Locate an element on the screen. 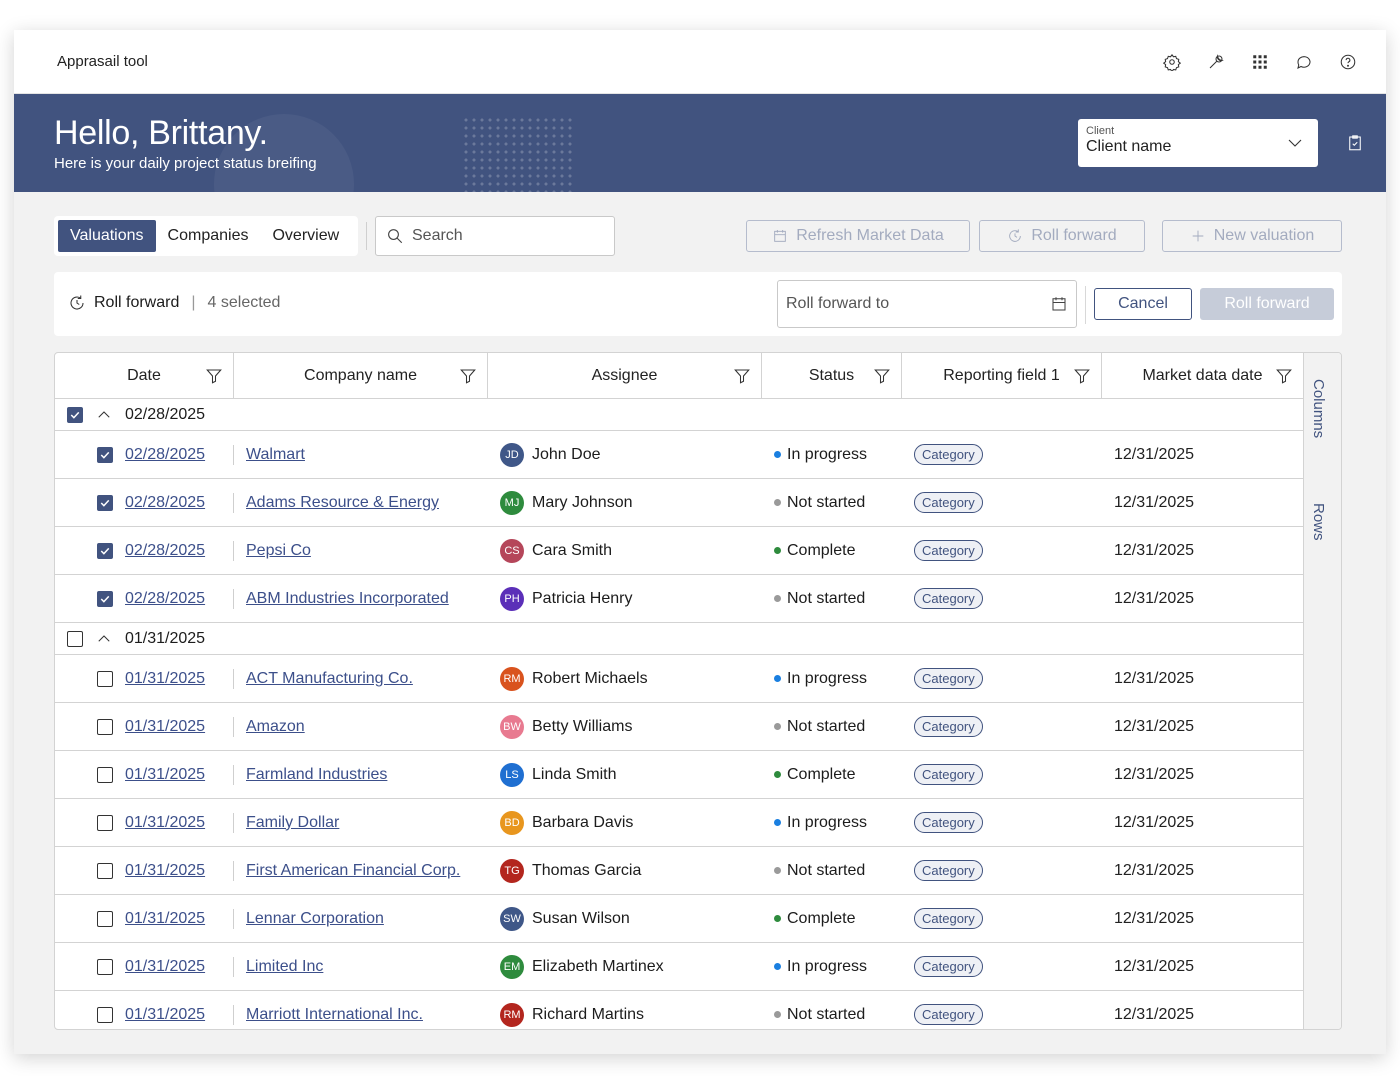 The height and width of the screenshot is (1076, 1400). company-link: Family Dollar is located at coordinates (292, 823).